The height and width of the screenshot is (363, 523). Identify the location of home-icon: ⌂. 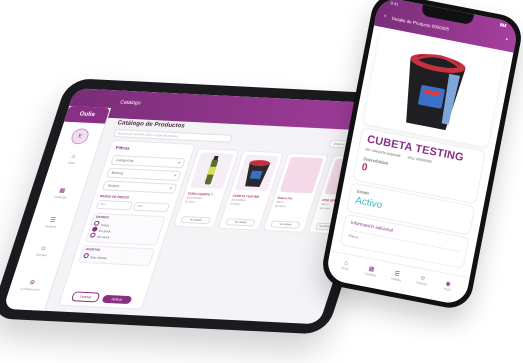
(73, 156).